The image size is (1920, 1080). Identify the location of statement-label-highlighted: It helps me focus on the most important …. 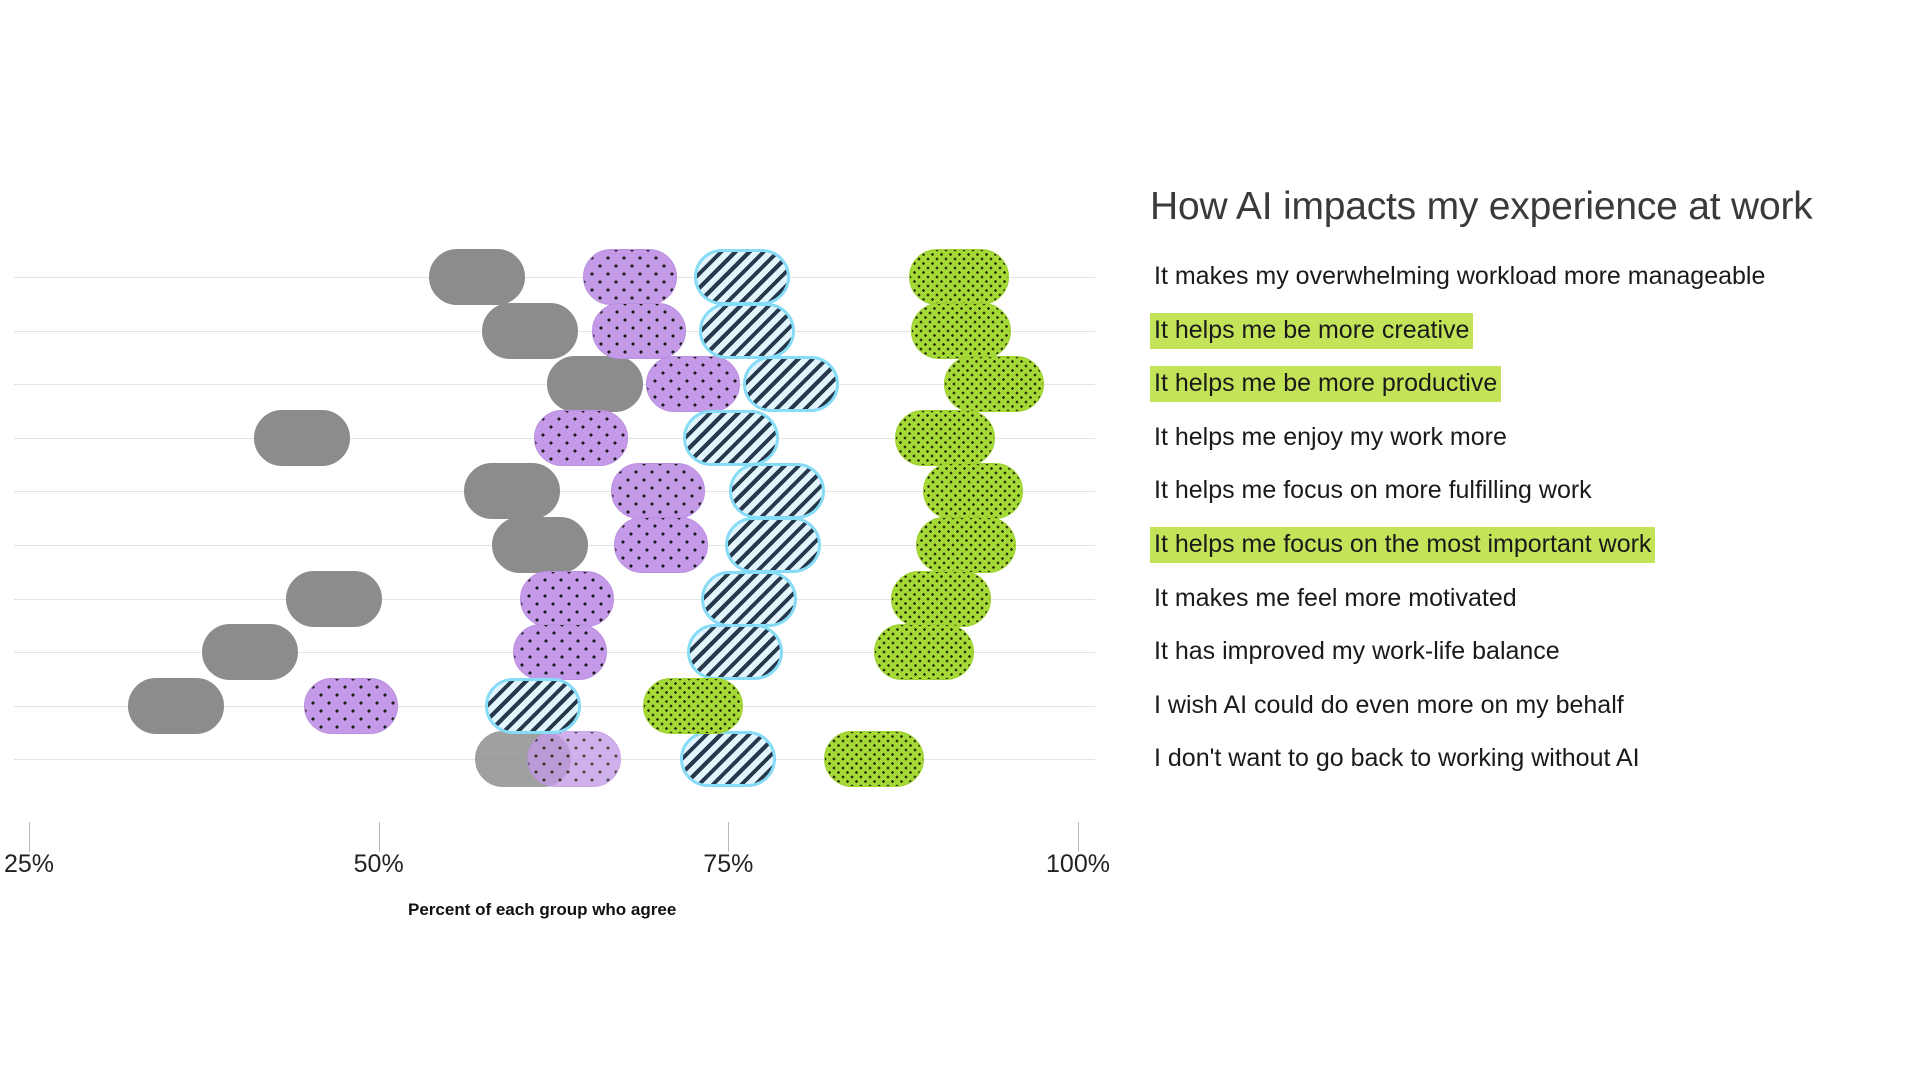
(1403, 545).